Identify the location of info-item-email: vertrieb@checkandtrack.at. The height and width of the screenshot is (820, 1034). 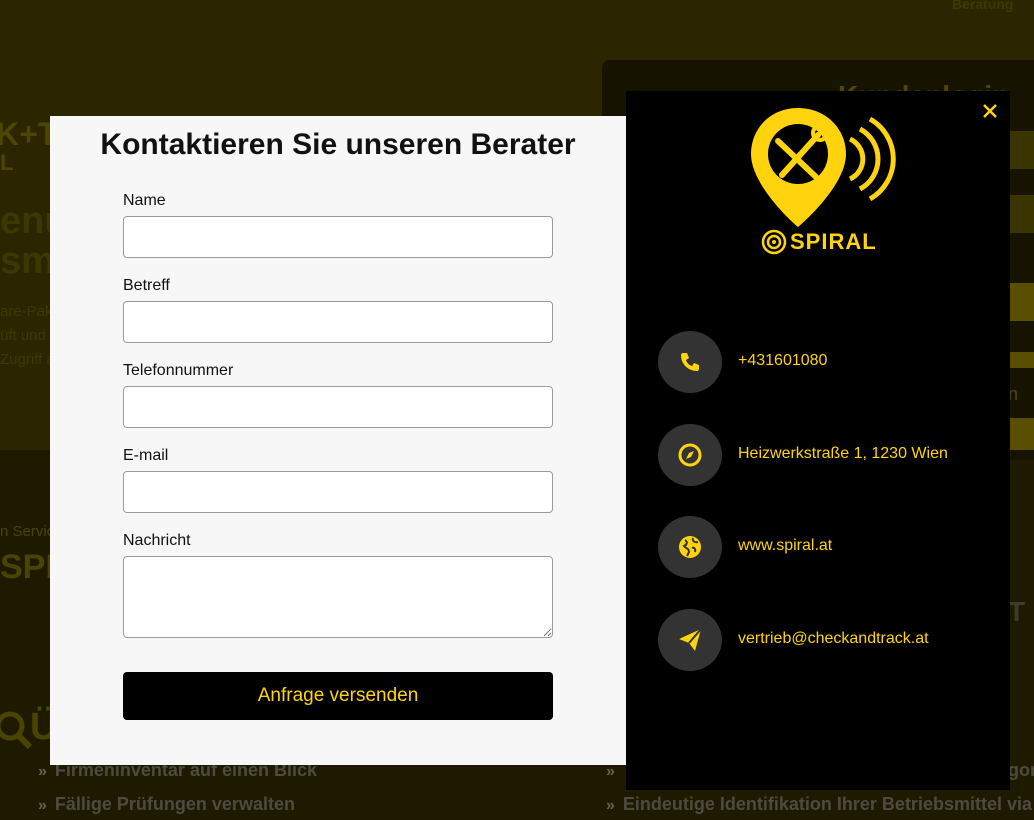
(828, 640).